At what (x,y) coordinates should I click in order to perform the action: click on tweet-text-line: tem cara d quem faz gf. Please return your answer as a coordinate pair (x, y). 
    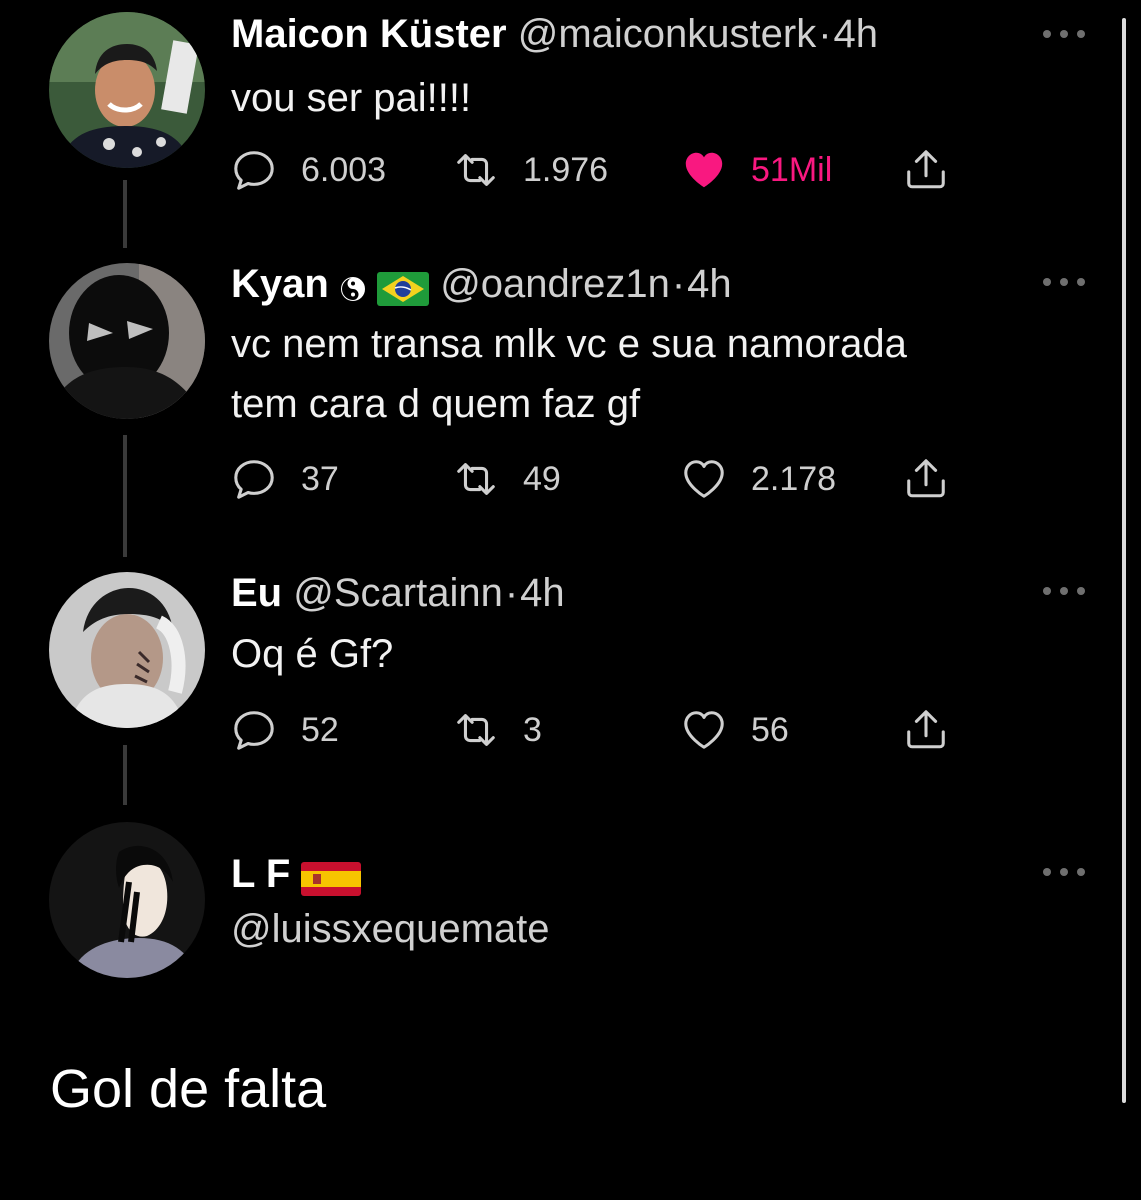
    Looking at the image, I should click on (436, 404).